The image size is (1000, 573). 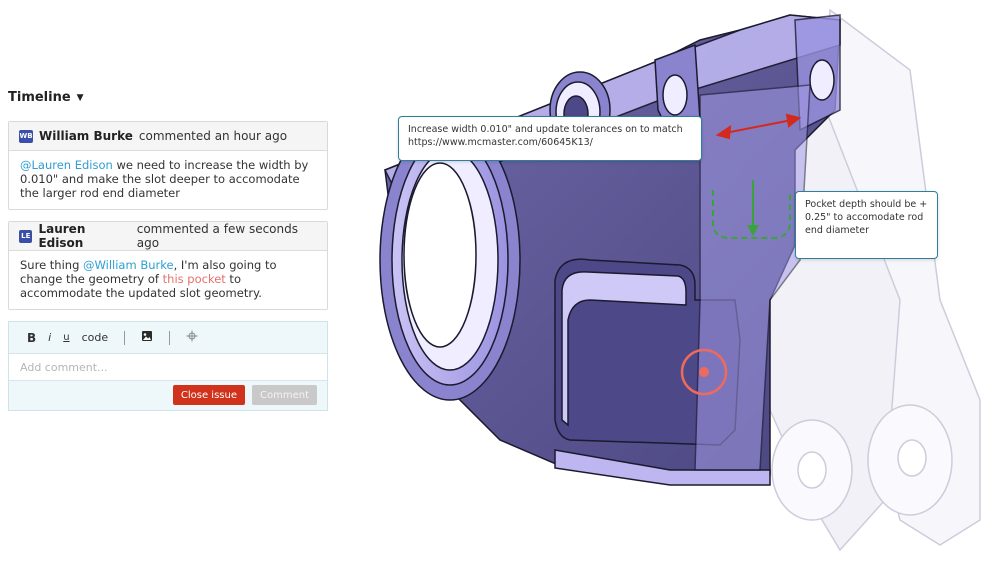 What do you see at coordinates (66, 337) in the screenshot?
I see `underline-button: u` at bounding box center [66, 337].